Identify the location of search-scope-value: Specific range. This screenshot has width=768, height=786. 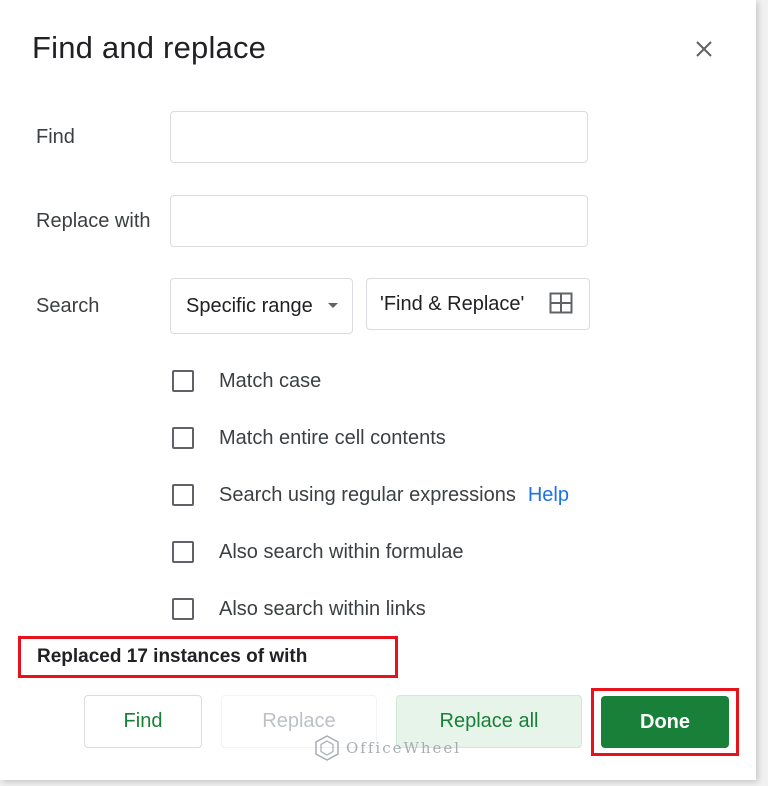
(249, 305).